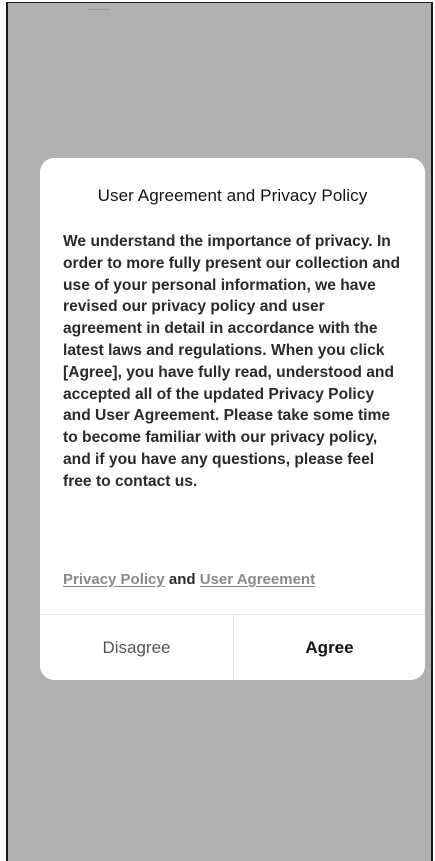 The width and height of the screenshot is (435, 861). I want to click on privacy-policy-link: Privacy Policy, so click(114, 579).